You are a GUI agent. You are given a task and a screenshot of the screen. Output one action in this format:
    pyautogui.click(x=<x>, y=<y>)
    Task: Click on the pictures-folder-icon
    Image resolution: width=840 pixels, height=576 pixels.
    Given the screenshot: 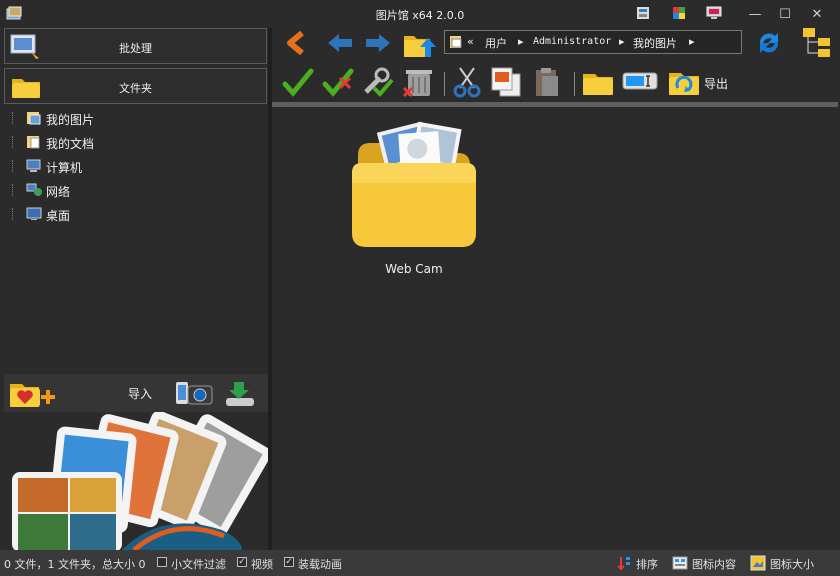 What is the action you would take?
    pyautogui.click(x=34, y=118)
    